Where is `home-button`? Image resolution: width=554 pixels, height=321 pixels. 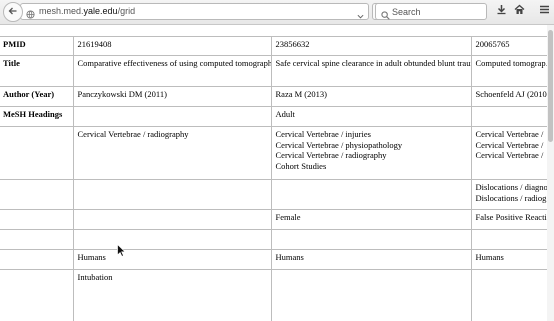 home-button is located at coordinates (519, 11).